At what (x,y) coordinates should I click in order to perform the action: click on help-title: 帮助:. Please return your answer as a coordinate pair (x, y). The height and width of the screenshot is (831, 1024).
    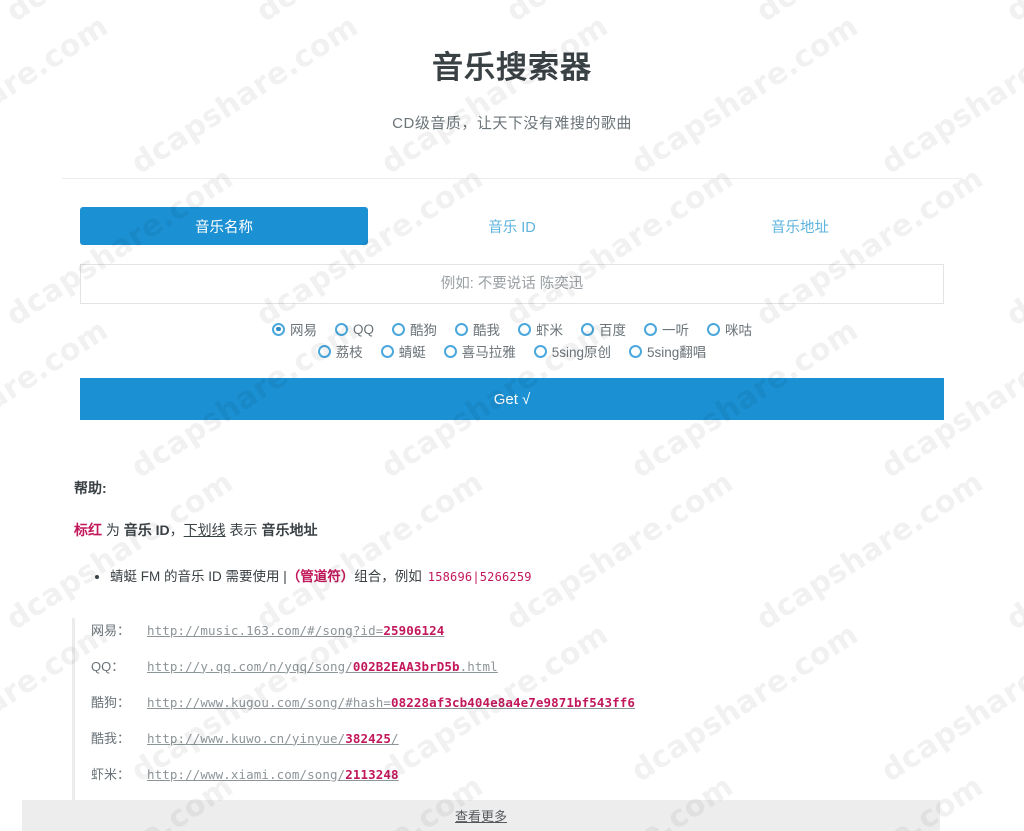
    Looking at the image, I should click on (90, 488).